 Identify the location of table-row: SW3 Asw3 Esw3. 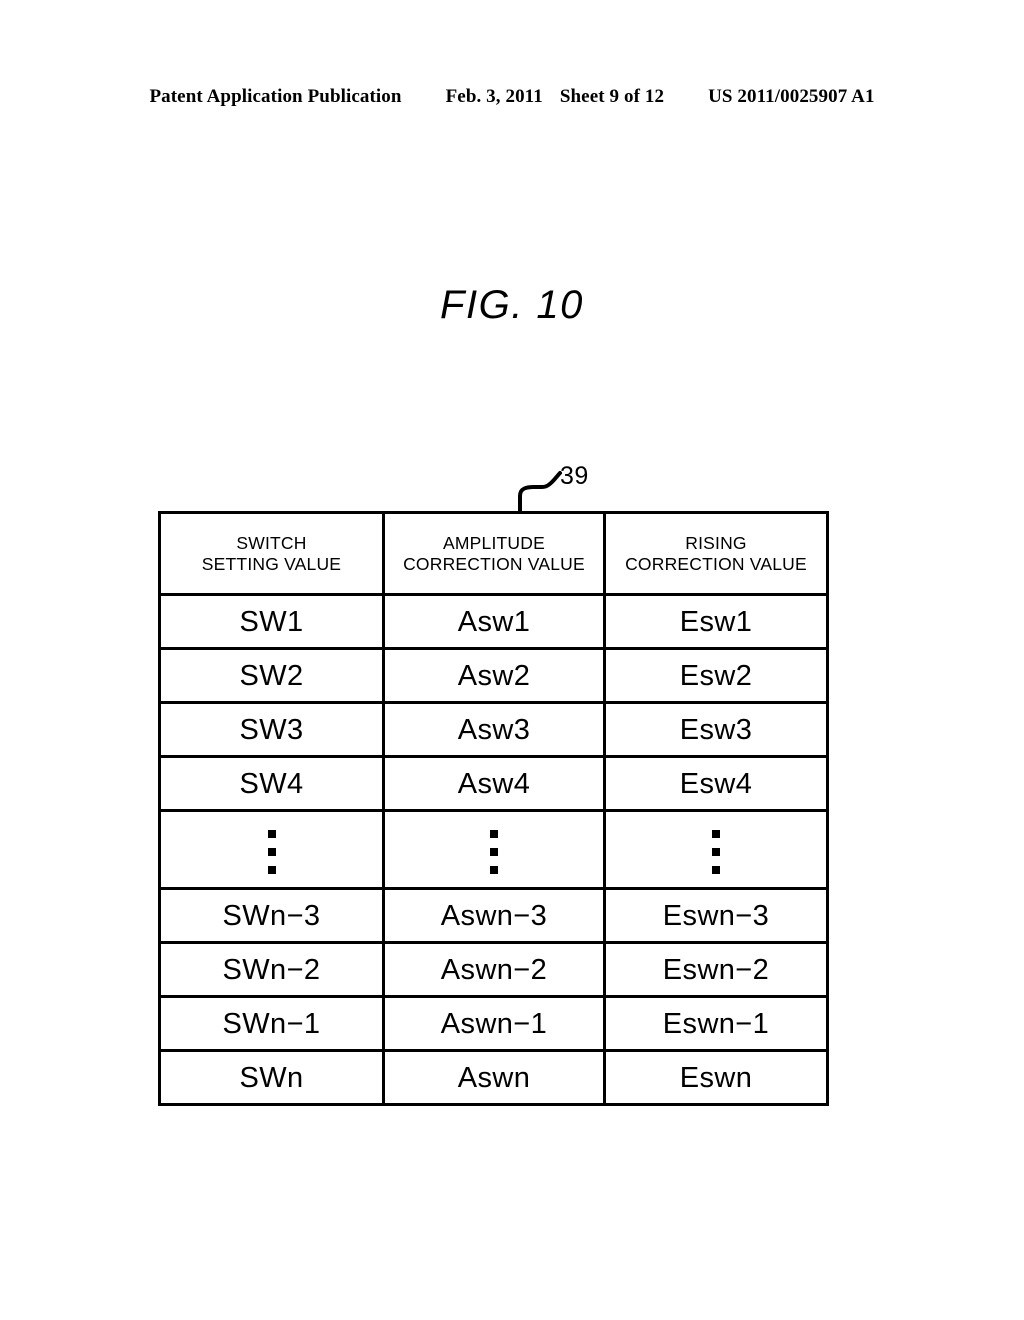
(493, 729).